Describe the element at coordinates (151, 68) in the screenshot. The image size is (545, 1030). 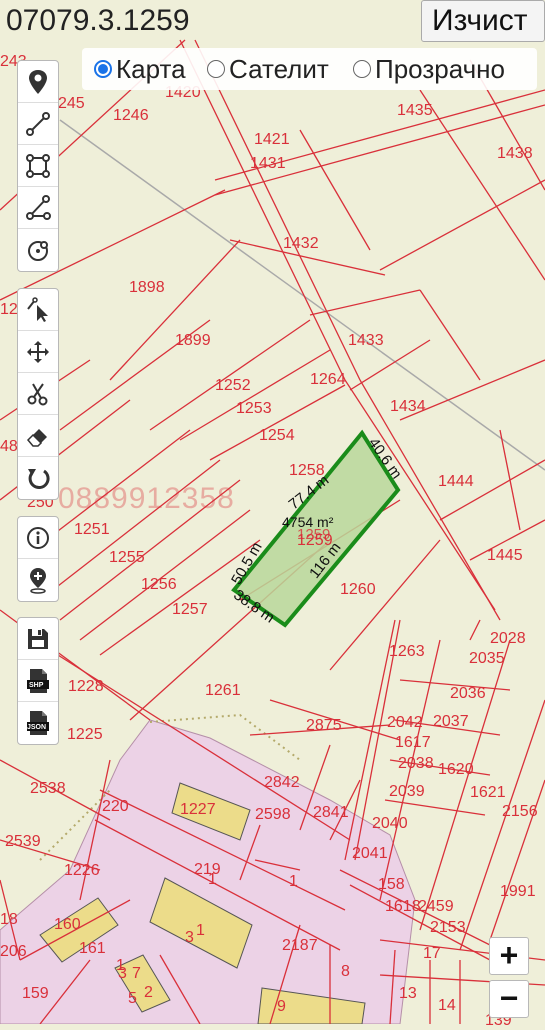
I see `layer-option-label: Карта` at that location.